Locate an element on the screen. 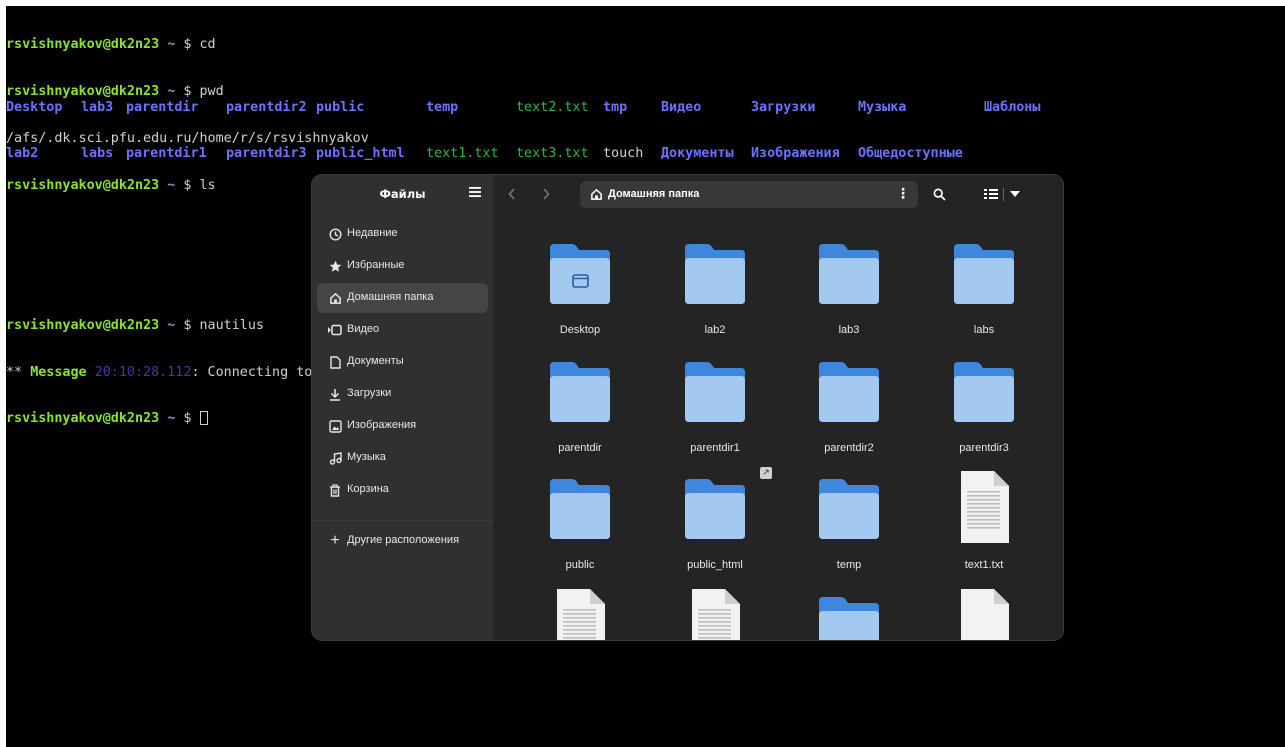  sidebar-item-label: Другие расположения is located at coordinates (403, 540).